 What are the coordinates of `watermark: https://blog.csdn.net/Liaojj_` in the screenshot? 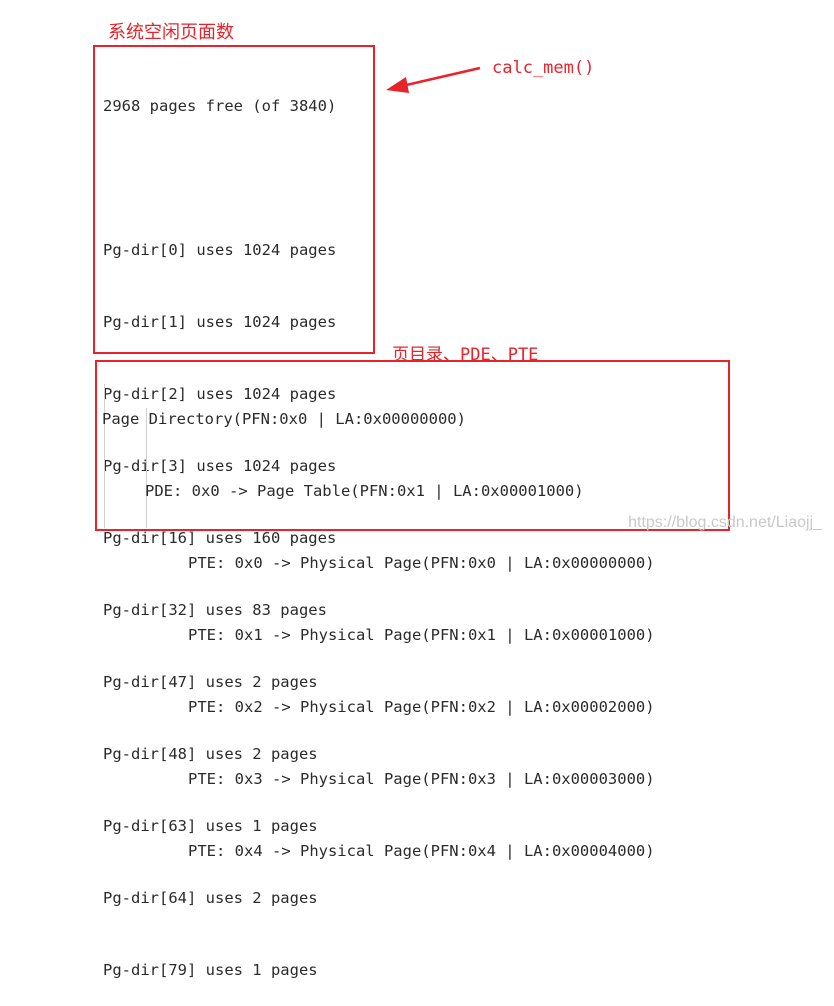 It's located at (725, 522).